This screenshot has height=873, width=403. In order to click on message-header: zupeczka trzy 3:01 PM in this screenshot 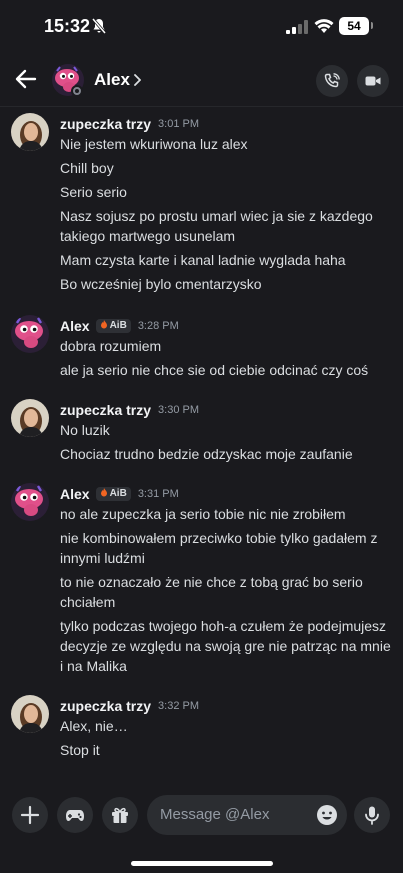, I will do `click(129, 124)`.